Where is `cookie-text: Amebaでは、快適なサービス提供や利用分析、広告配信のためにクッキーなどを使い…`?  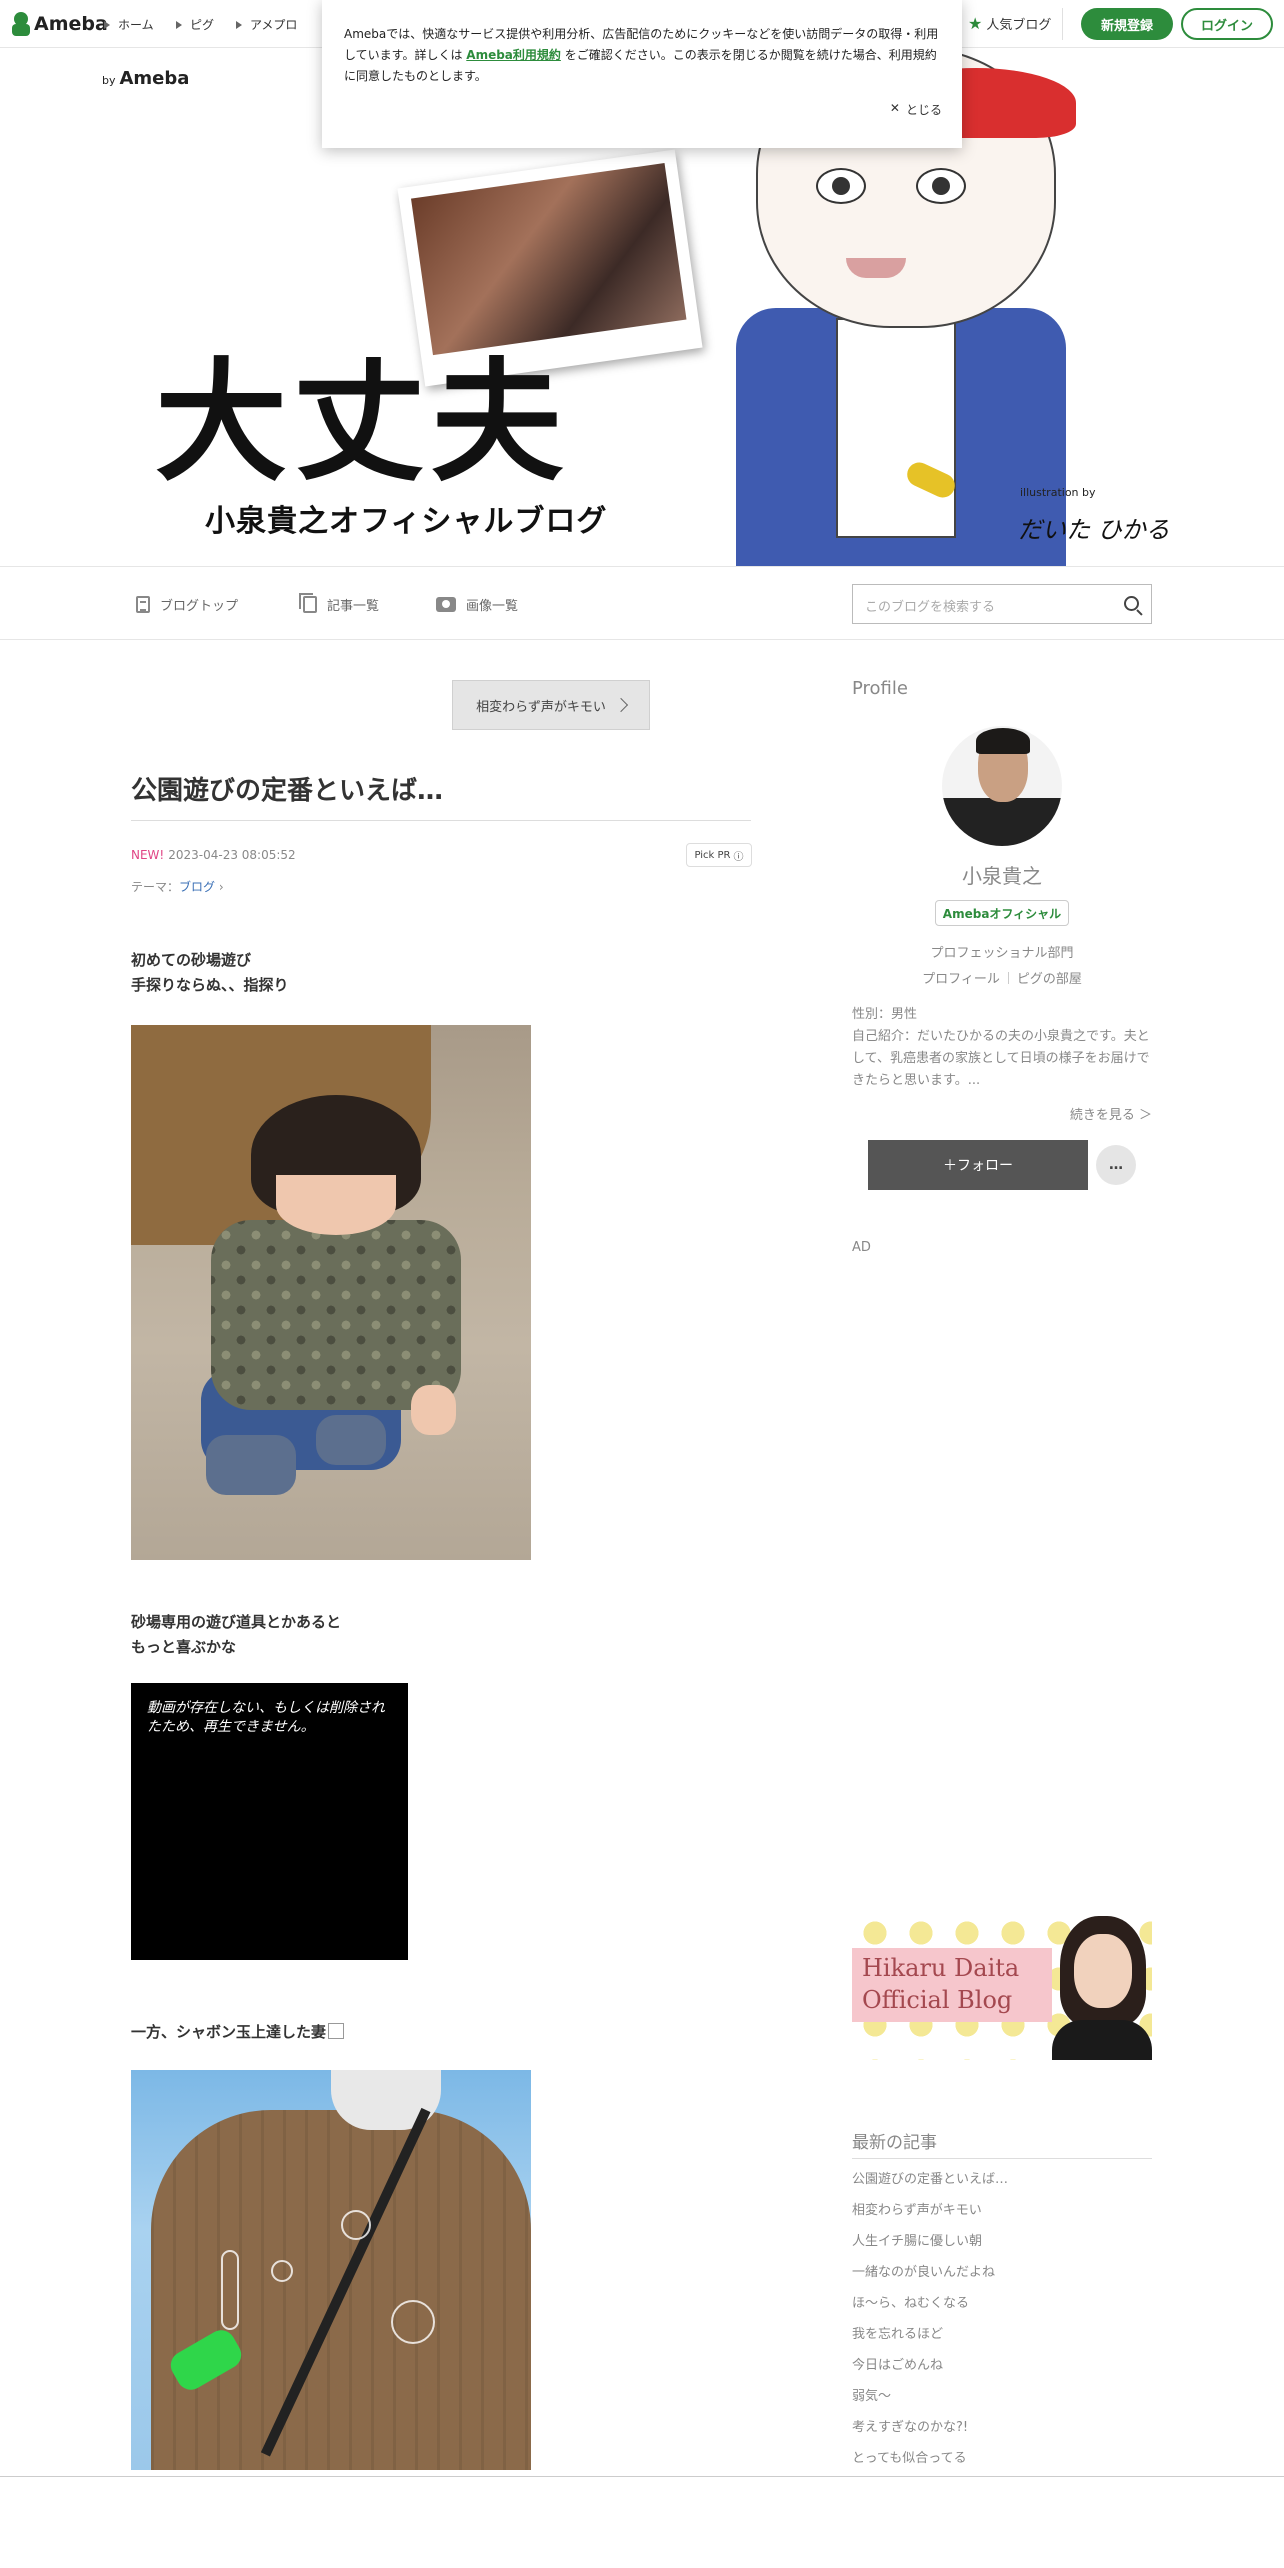
cookie-text: Amebaでは、快適なサービス提供や利用分析、広告配信のためにクッキーなどを使い… is located at coordinates (642, 55).